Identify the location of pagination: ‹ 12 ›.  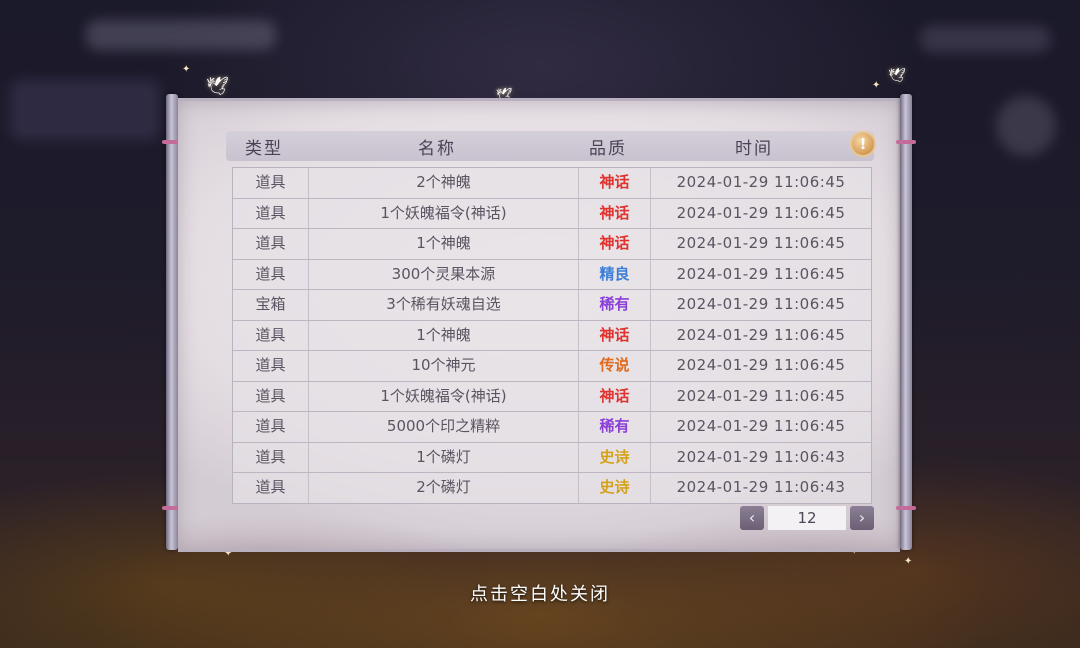
(807, 518).